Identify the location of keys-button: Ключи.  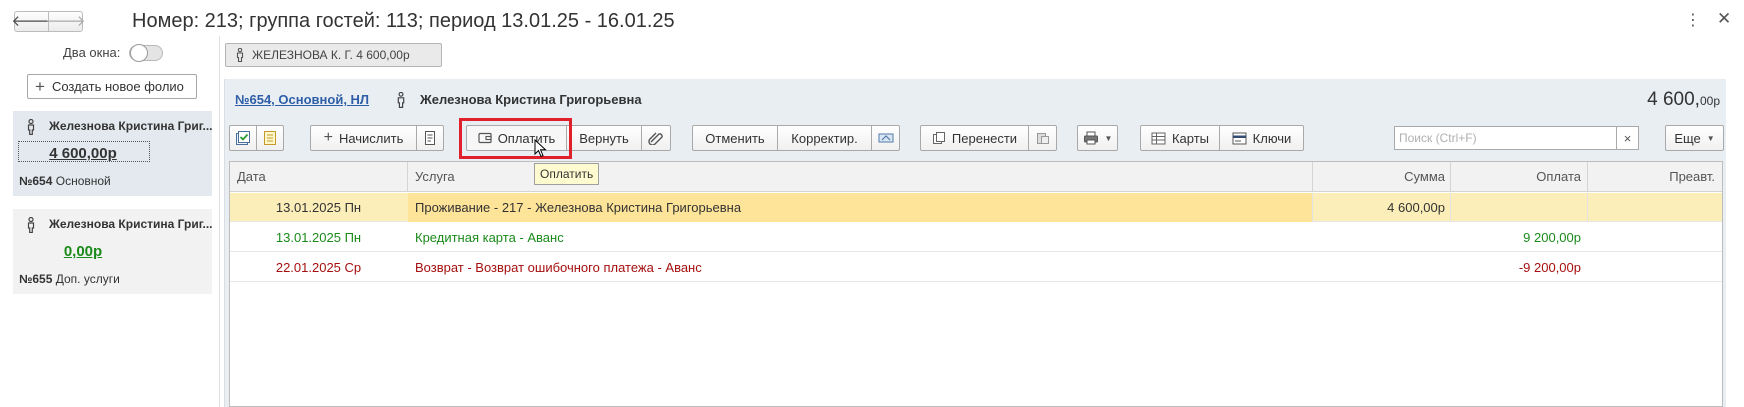
(1261, 138).